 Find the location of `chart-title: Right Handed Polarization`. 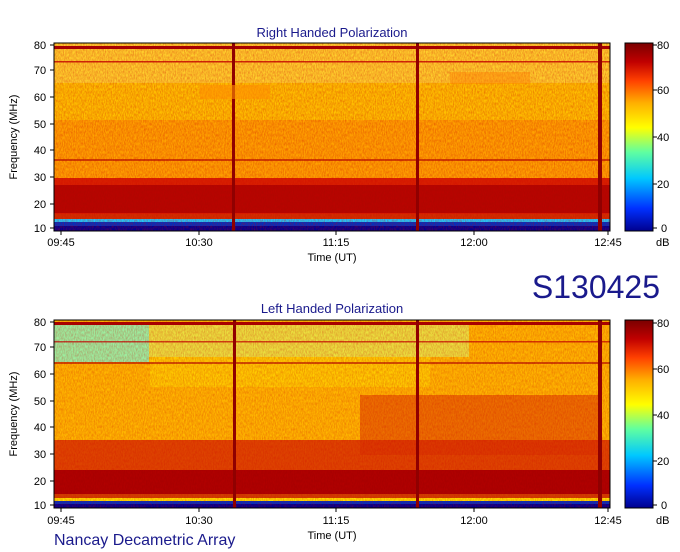

chart-title: Right Handed Polarization is located at coordinates (331, 32).